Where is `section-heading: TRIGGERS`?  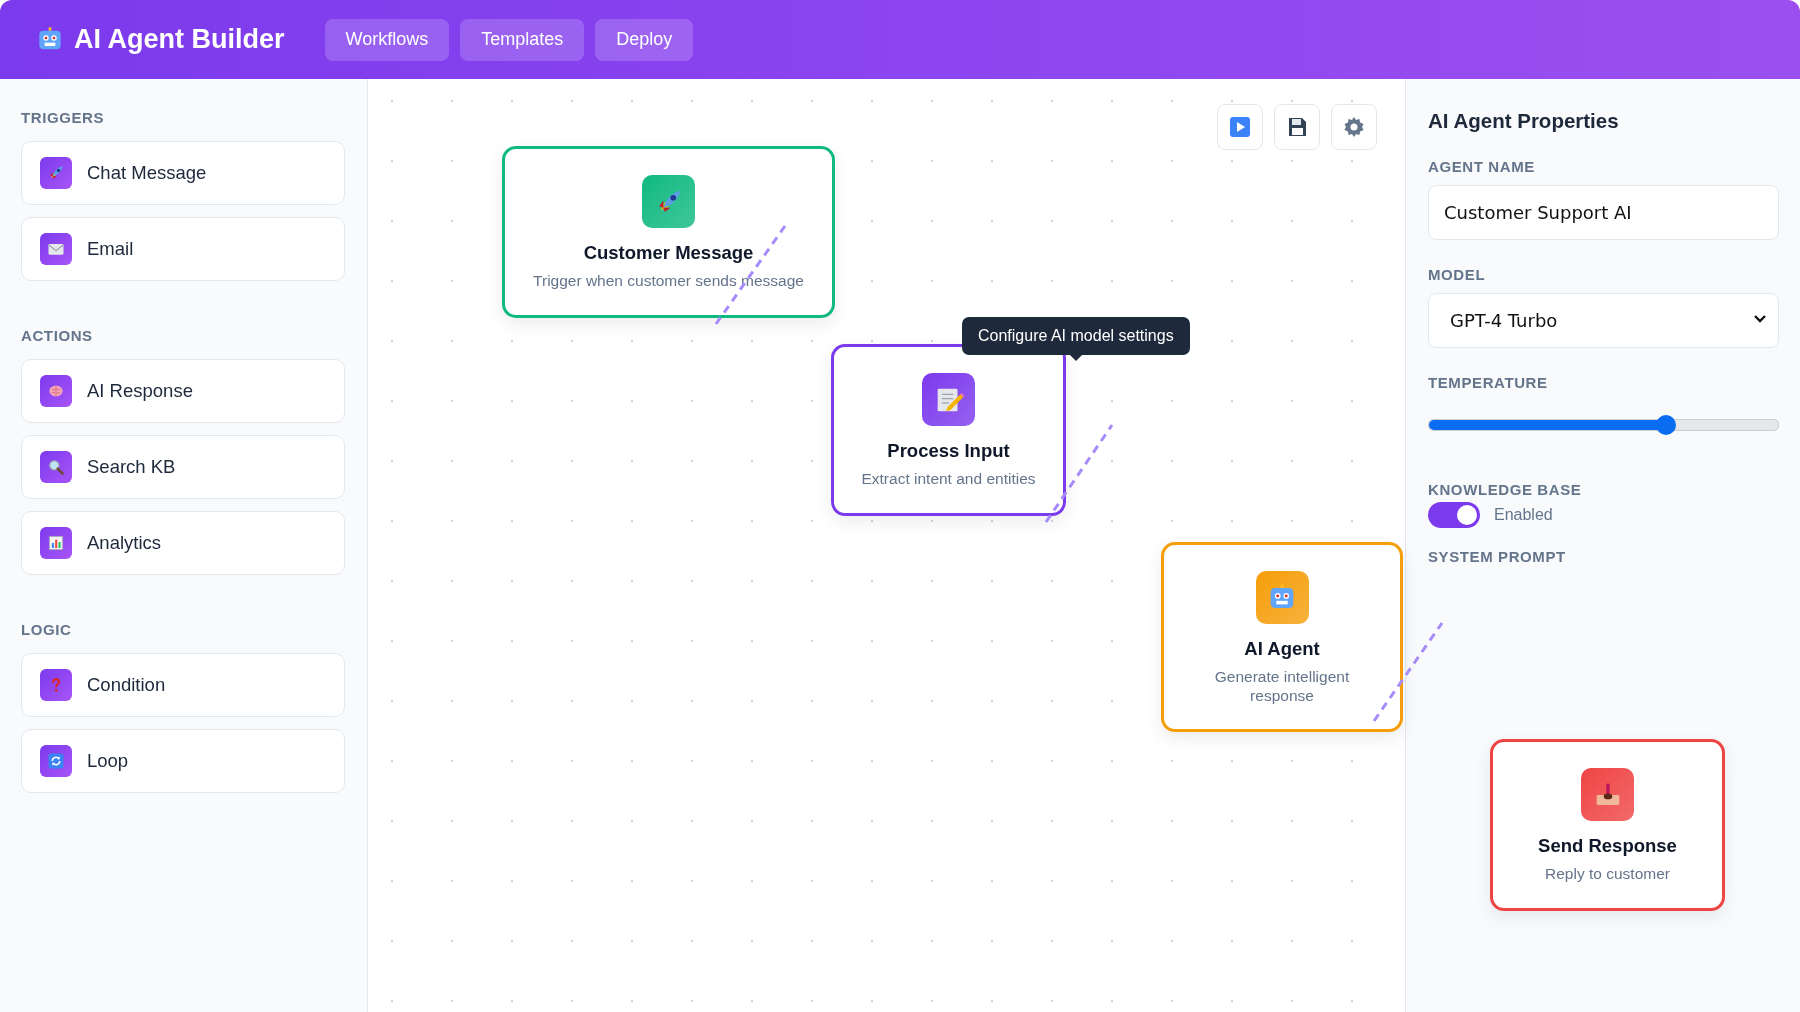 section-heading: TRIGGERS is located at coordinates (63, 117).